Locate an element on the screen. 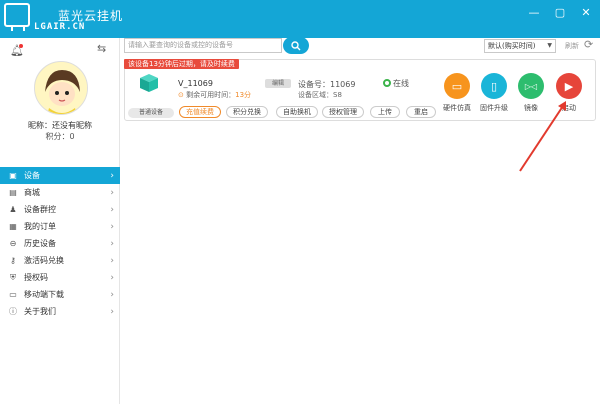 The image size is (600, 404). firmware-upgrade-label: 固件升级 is located at coordinates (494, 108).